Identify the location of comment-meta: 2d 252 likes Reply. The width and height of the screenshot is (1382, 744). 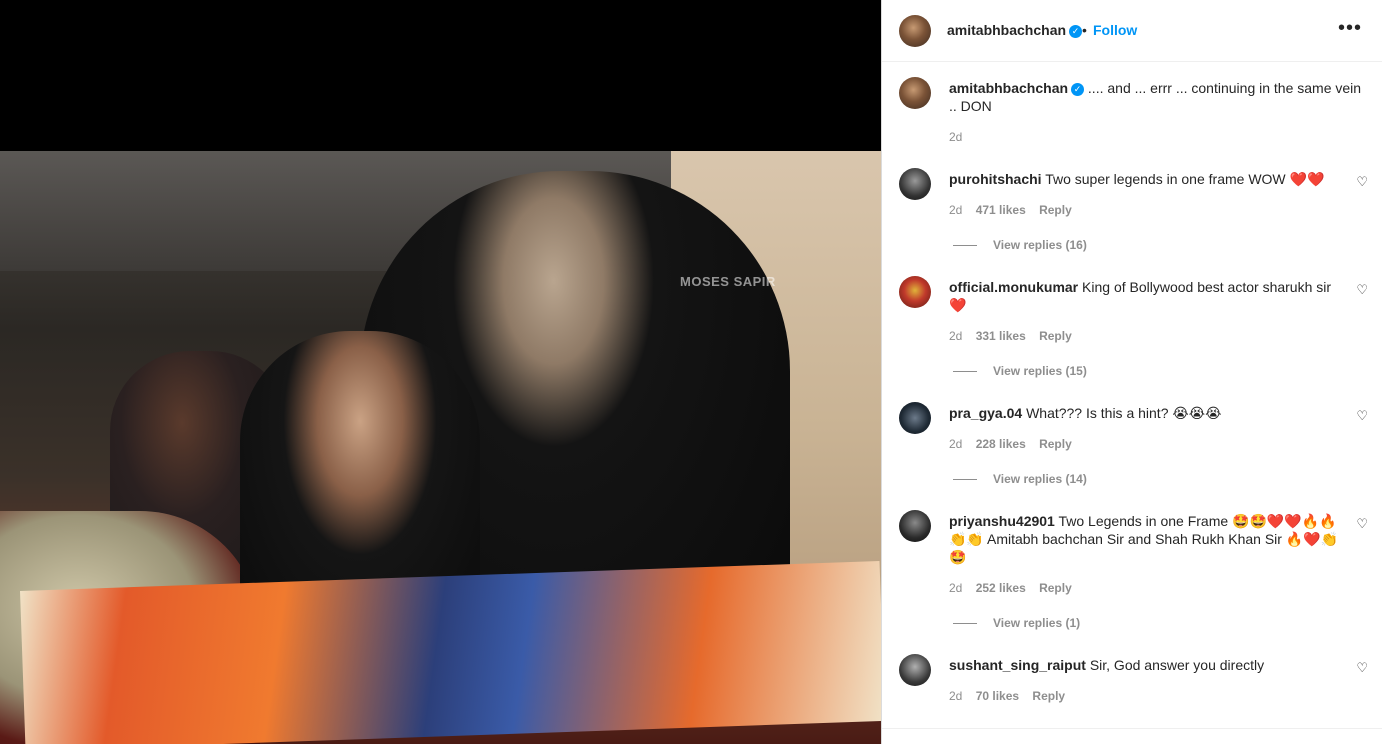
(1015, 588).